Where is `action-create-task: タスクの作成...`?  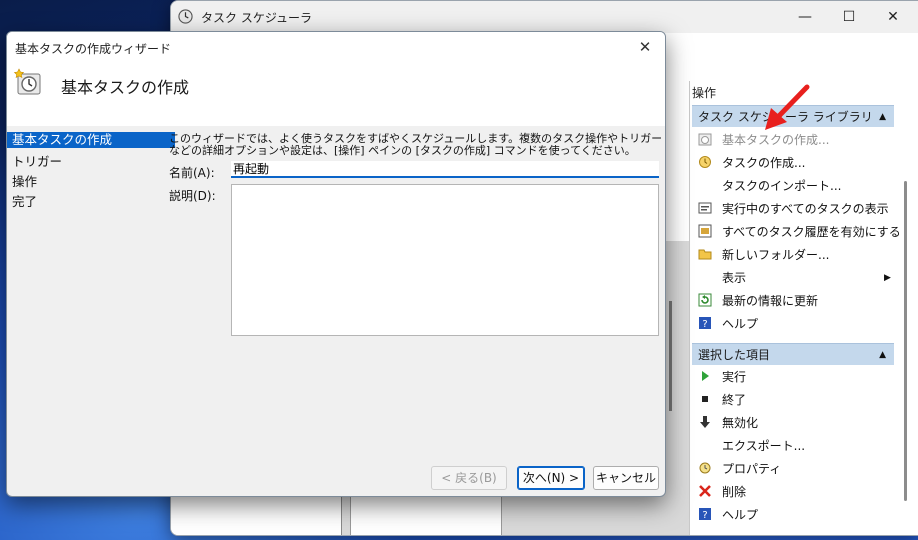 action-create-task: タスクの作成... is located at coordinates (751, 163).